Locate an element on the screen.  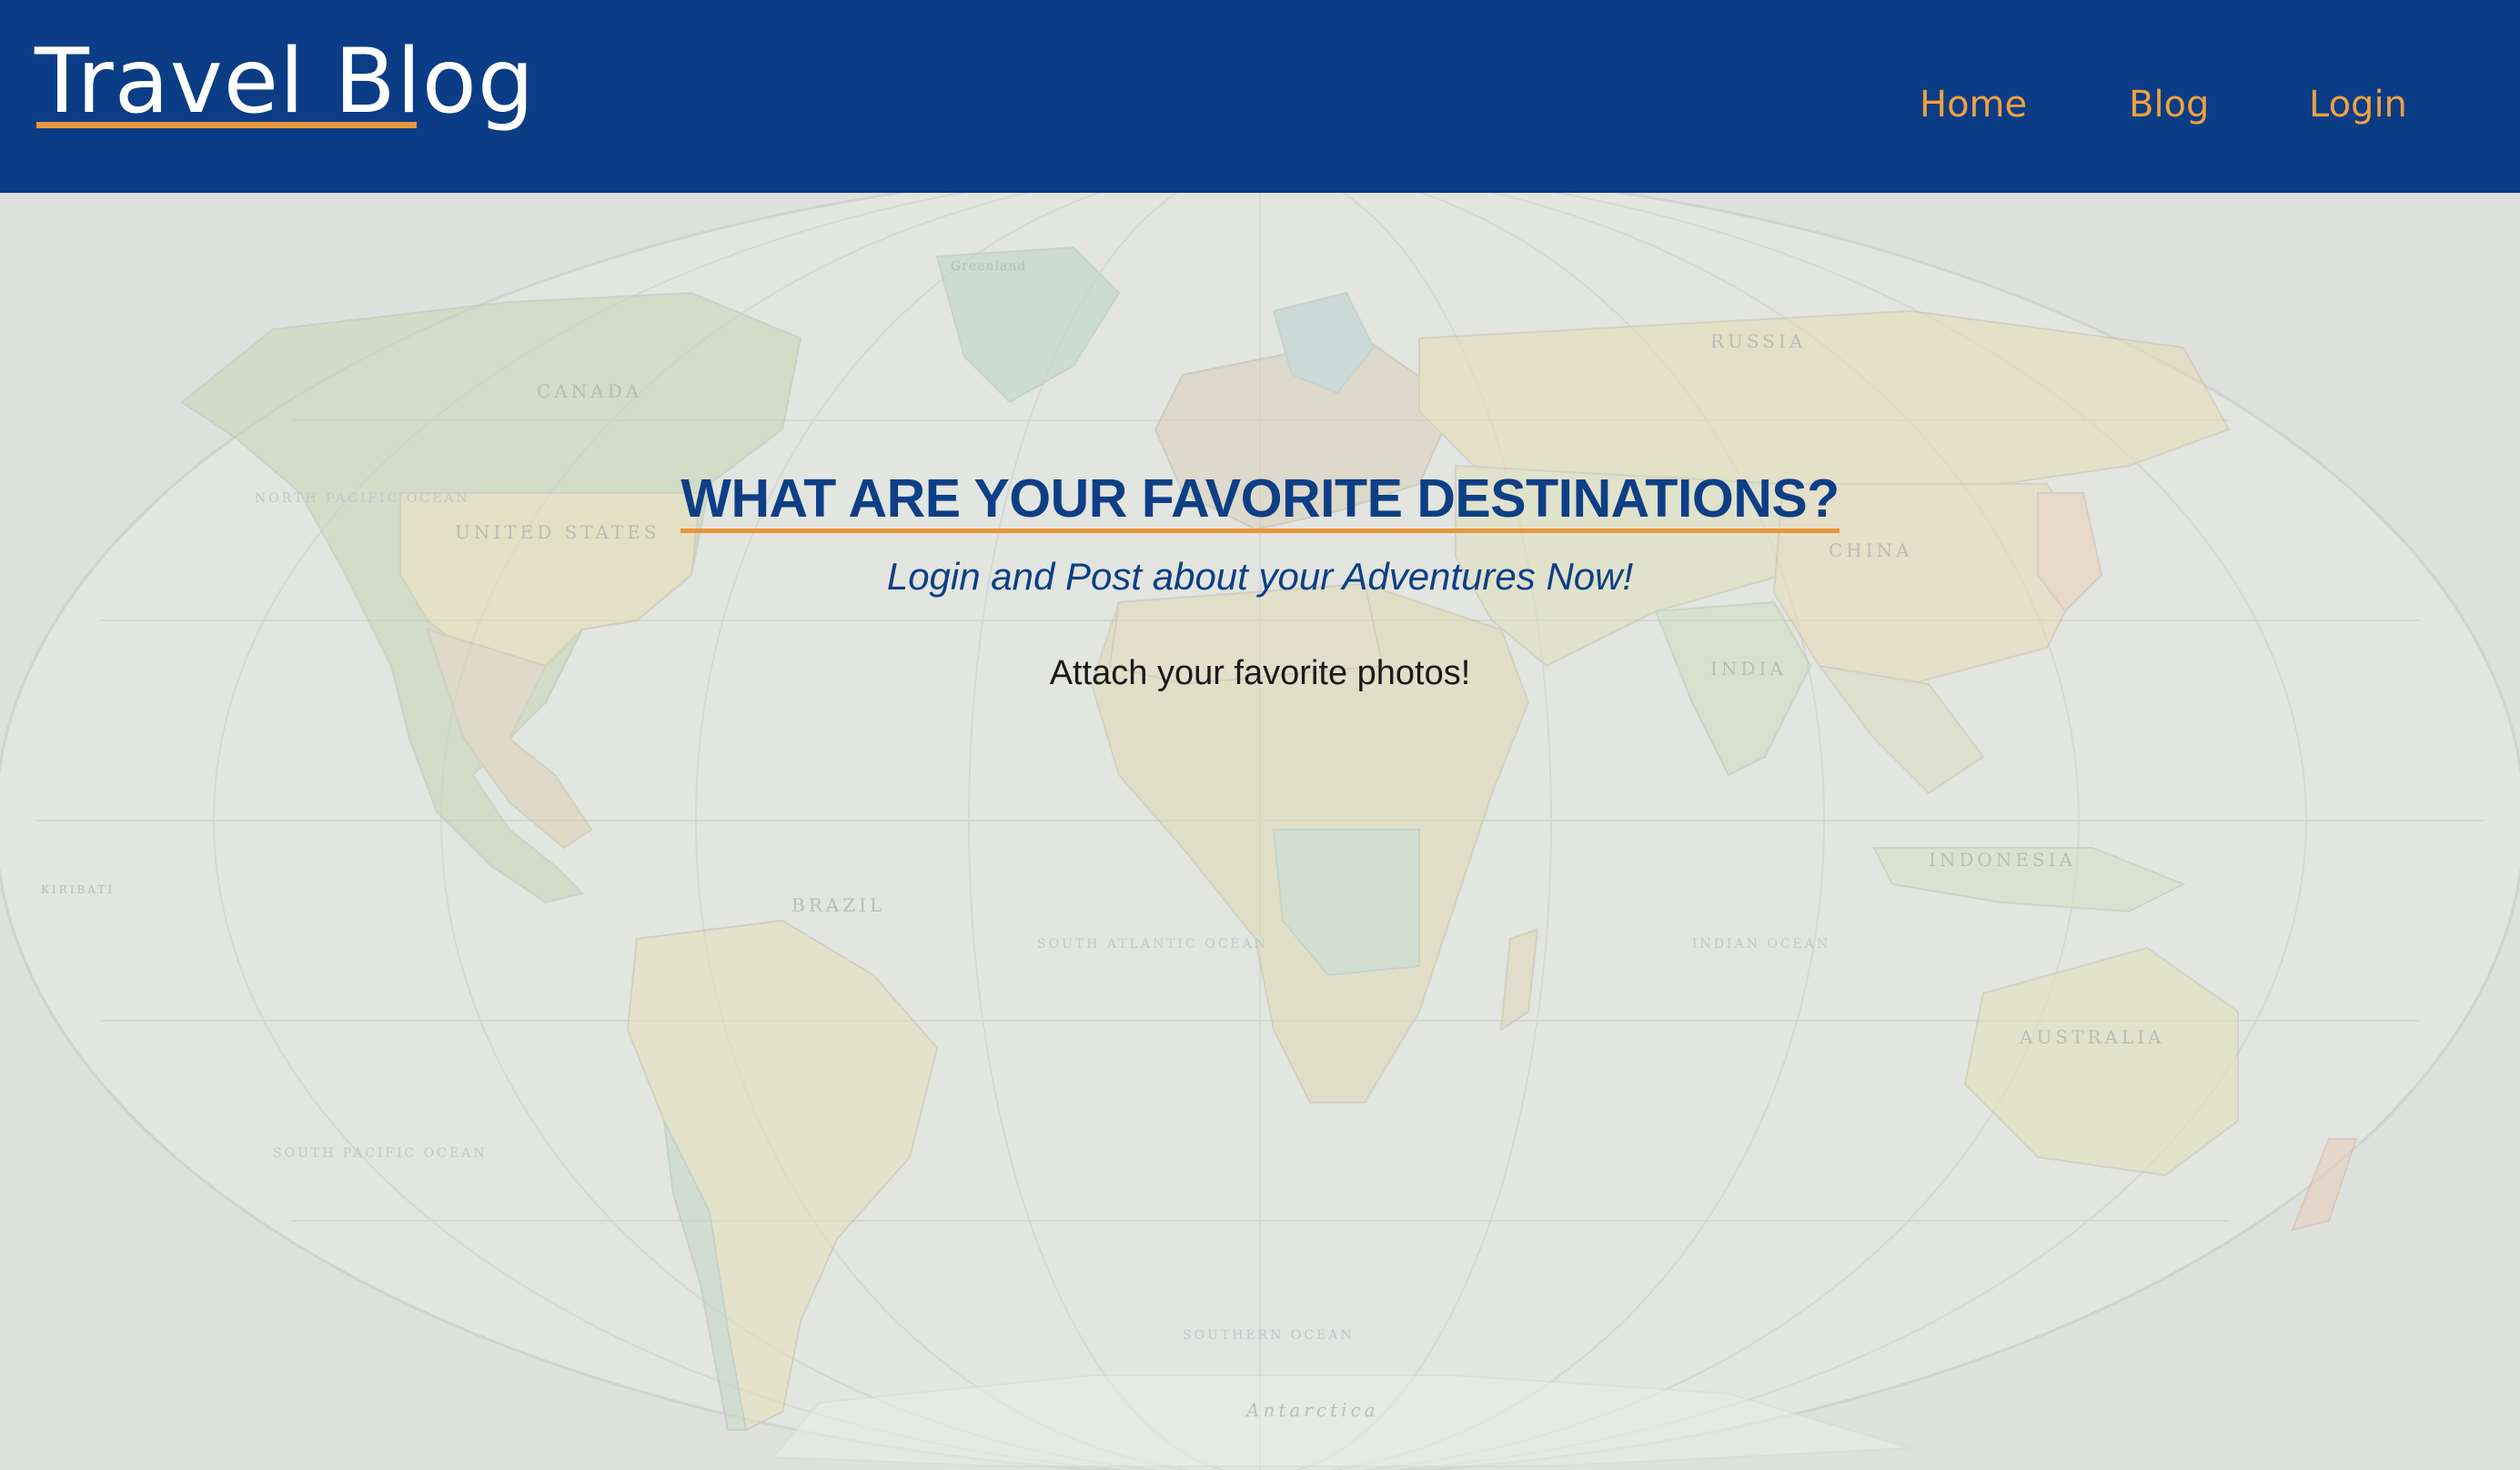
site-header: Travel Blog Home Blog Login is located at coordinates (1260, 96).